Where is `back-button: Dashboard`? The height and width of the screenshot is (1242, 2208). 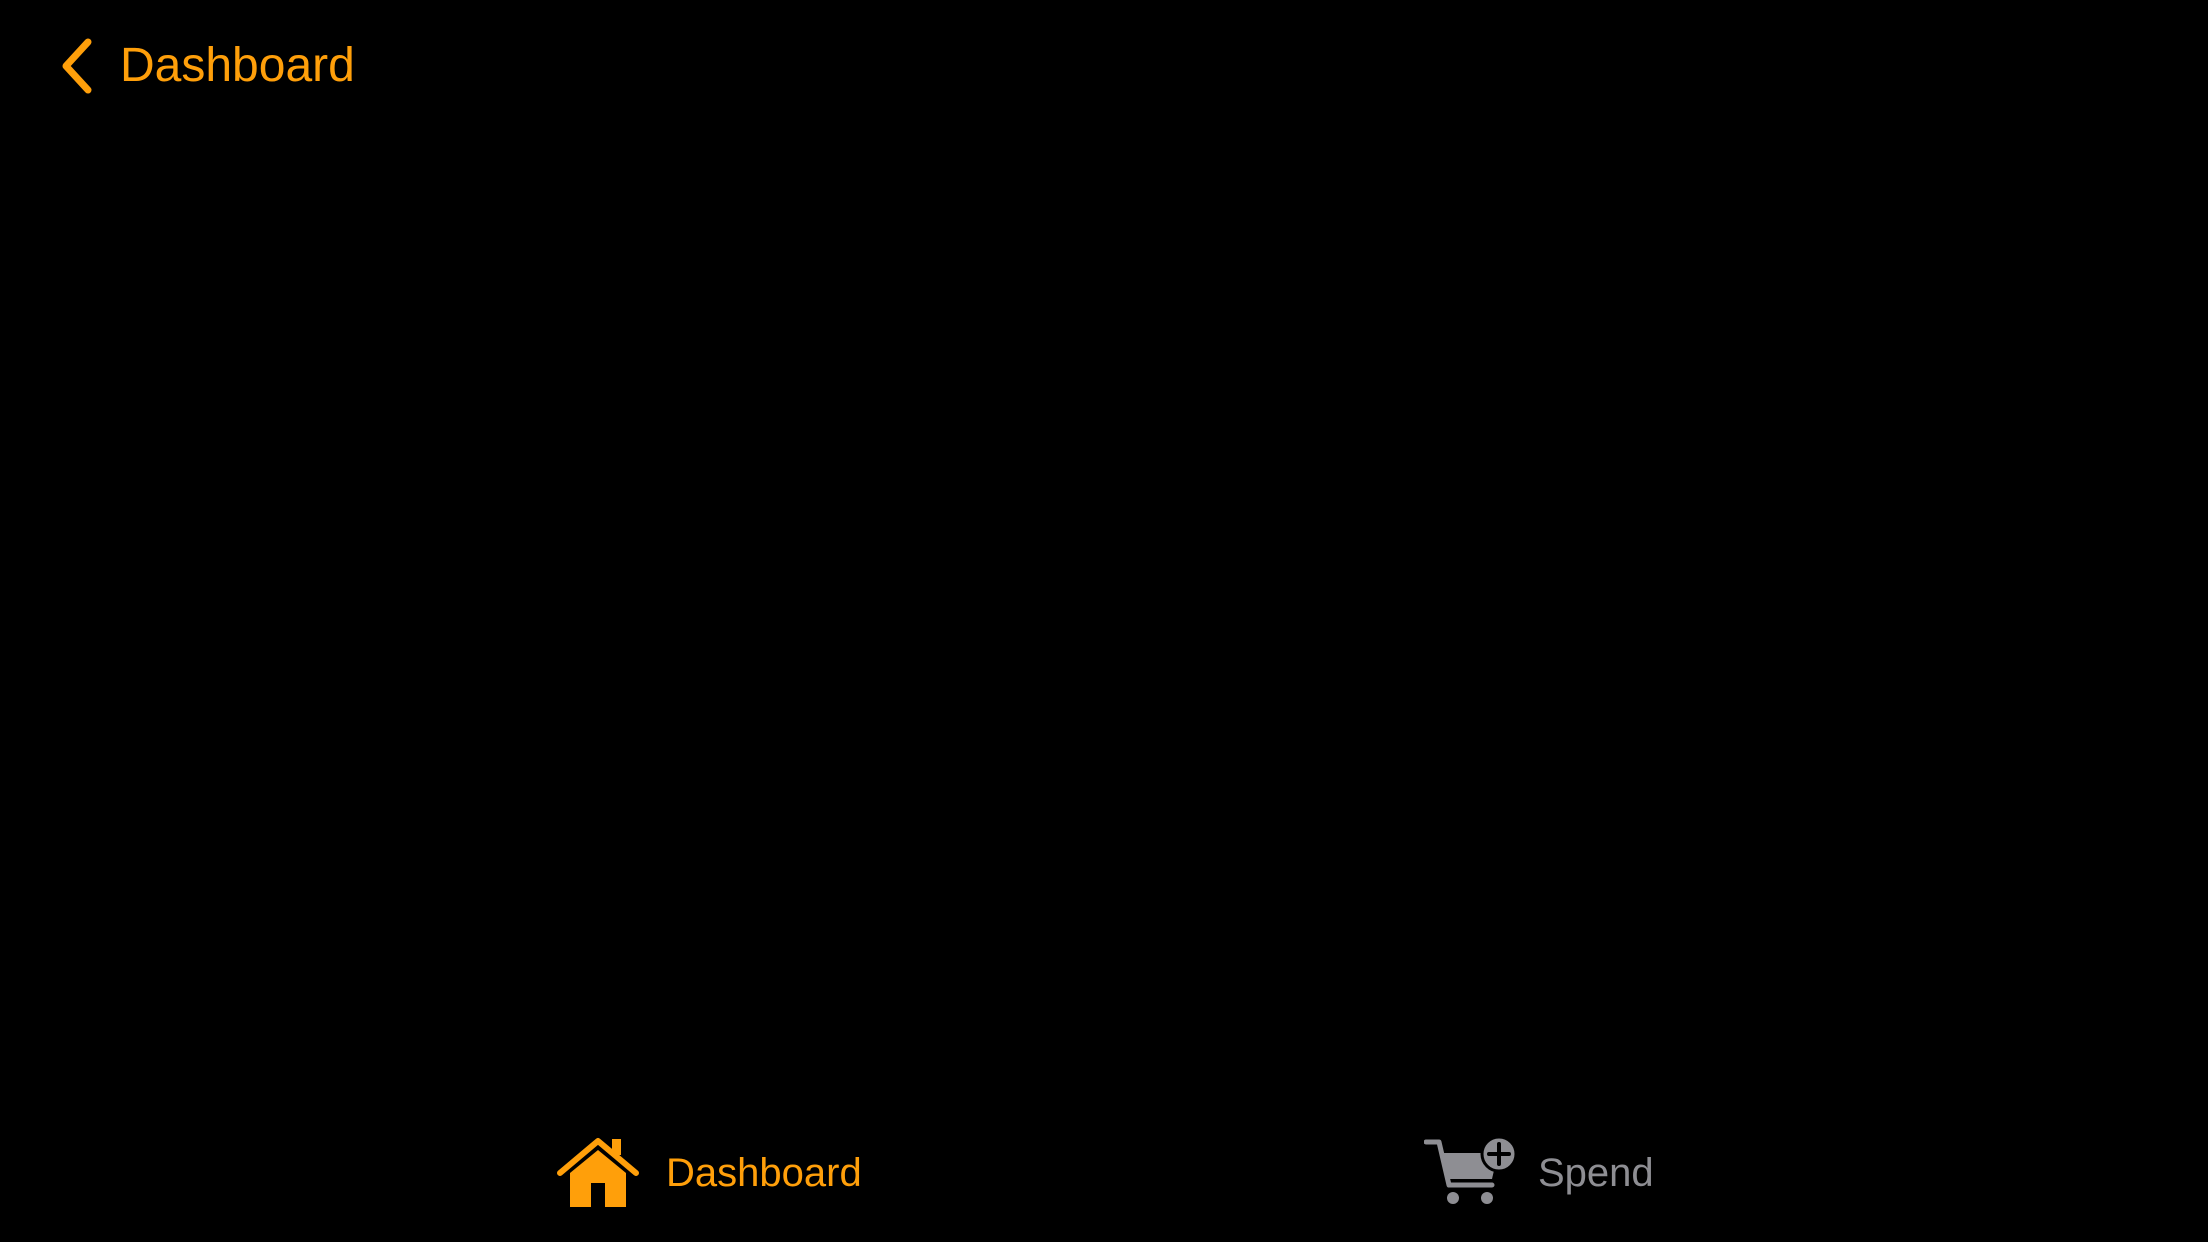 back-button: Dashboard is located at coordinates (207, 66).